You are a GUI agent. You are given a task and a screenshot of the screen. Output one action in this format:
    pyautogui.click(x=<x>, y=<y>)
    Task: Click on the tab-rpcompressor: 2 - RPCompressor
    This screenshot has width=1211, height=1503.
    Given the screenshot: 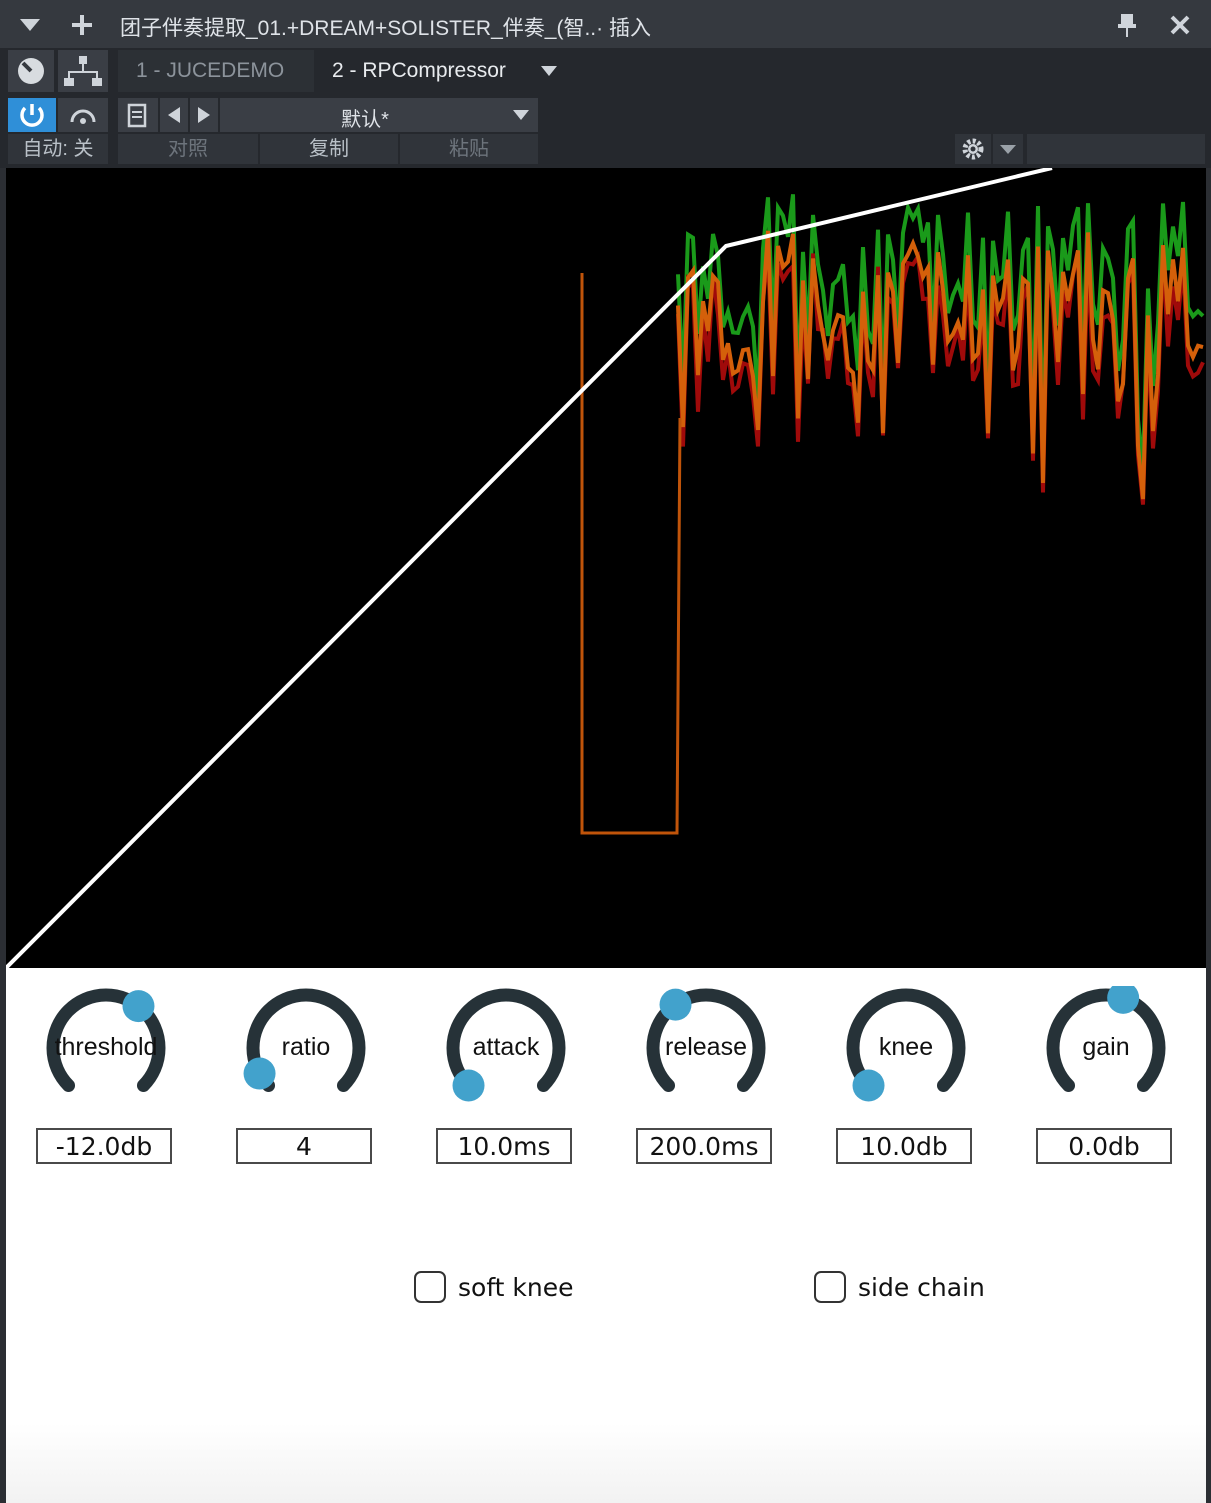 What is the action you would take?
    pyautogui.click(x=443, y=71)
    